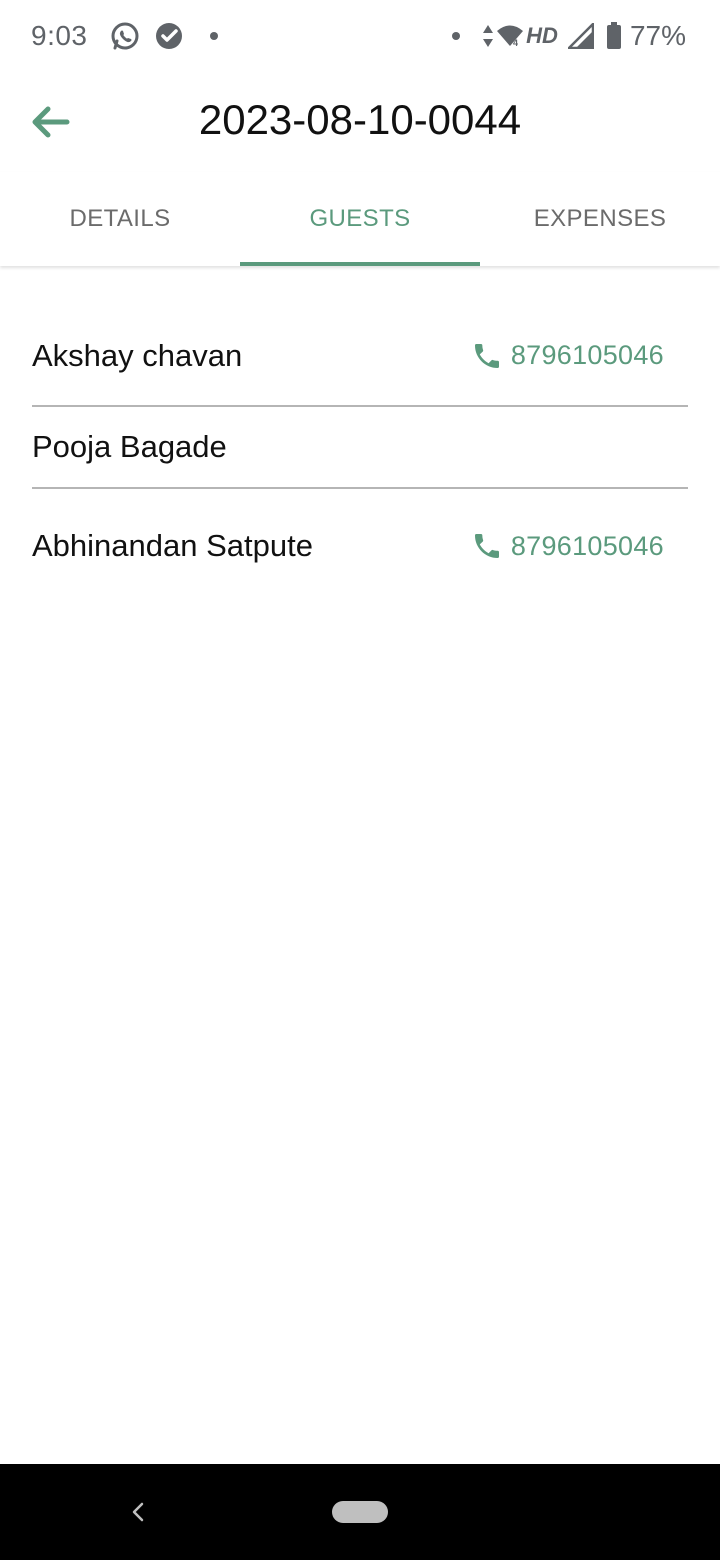  Describe the element at coordinates (360, 356) in the screenshot. I see `list-item: Akshay chavan 8796105046` at that location.